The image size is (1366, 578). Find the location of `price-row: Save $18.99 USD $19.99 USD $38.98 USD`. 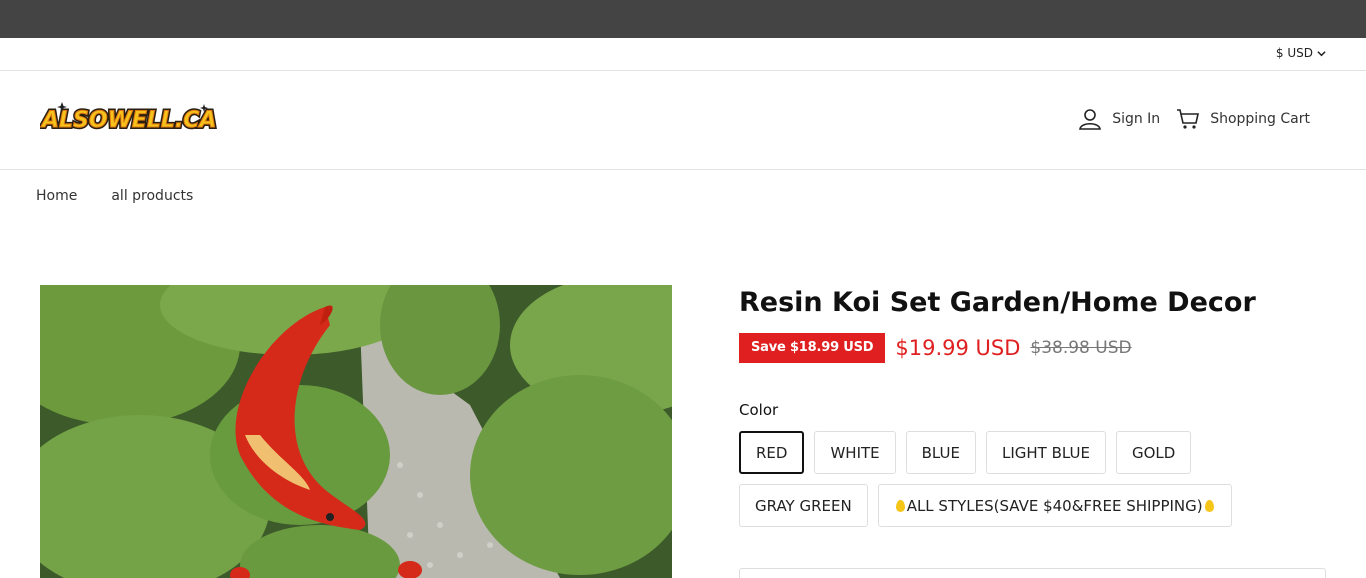

price-row: Save $18.99 USD $19.99 USD $38.98 USD is located at coordinates (1039, 348).